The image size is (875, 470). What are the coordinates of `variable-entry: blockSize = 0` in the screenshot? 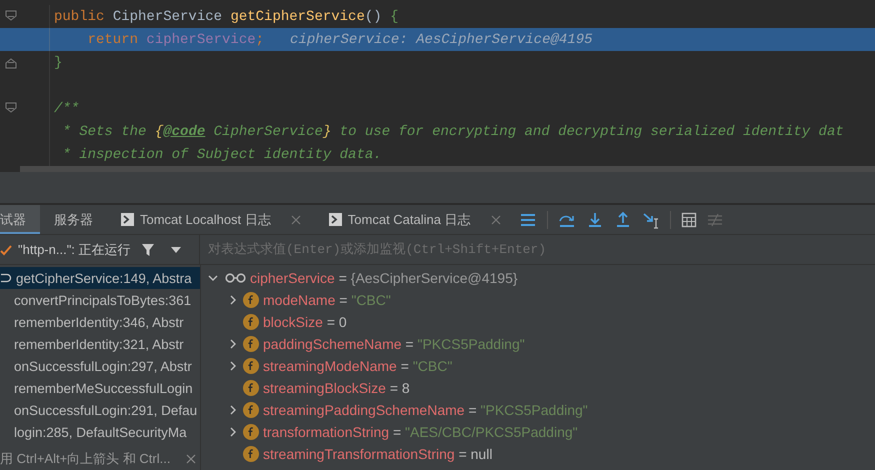 It's located at (305, 322).